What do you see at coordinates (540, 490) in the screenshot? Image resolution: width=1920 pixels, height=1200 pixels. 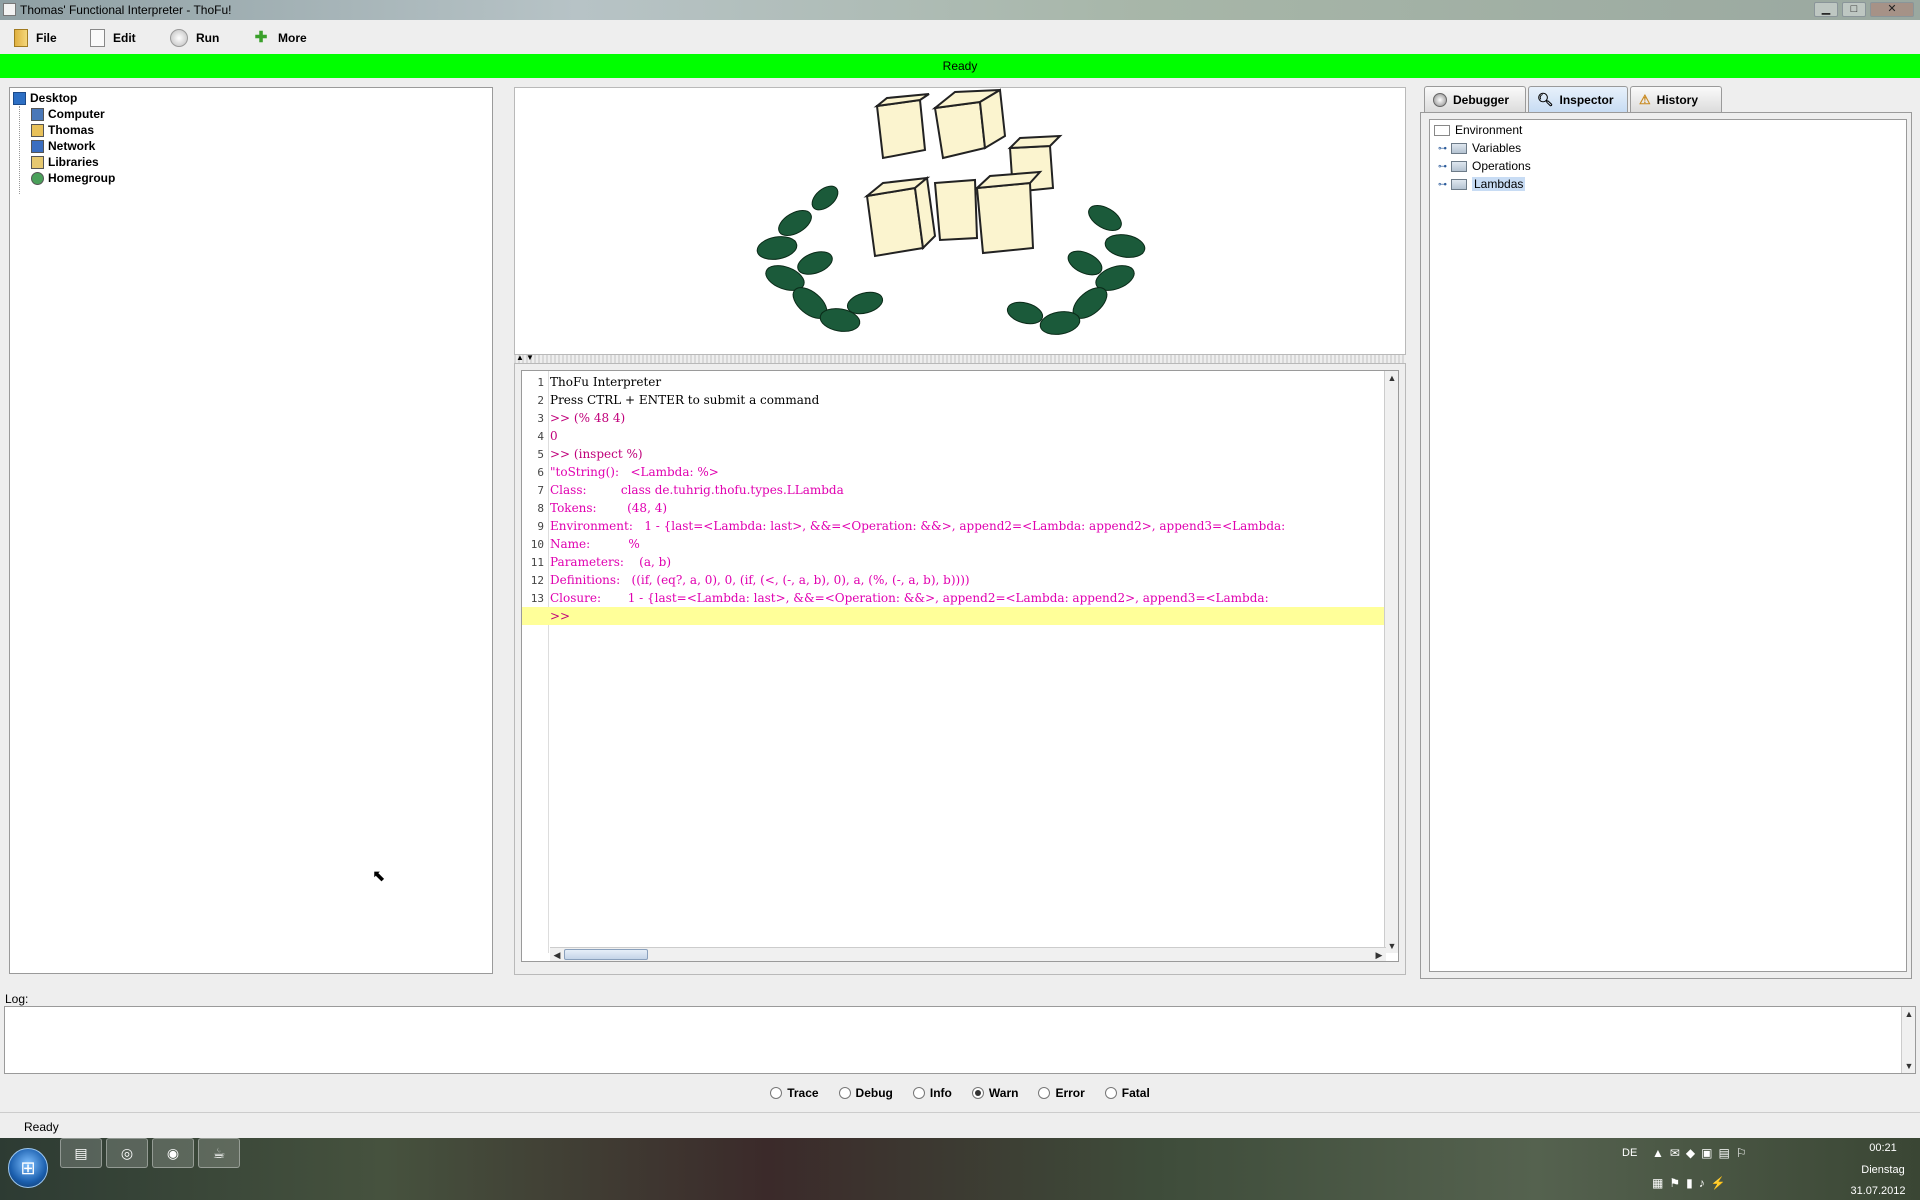 I see `line-number: 7` at bounding box center [540, 490].